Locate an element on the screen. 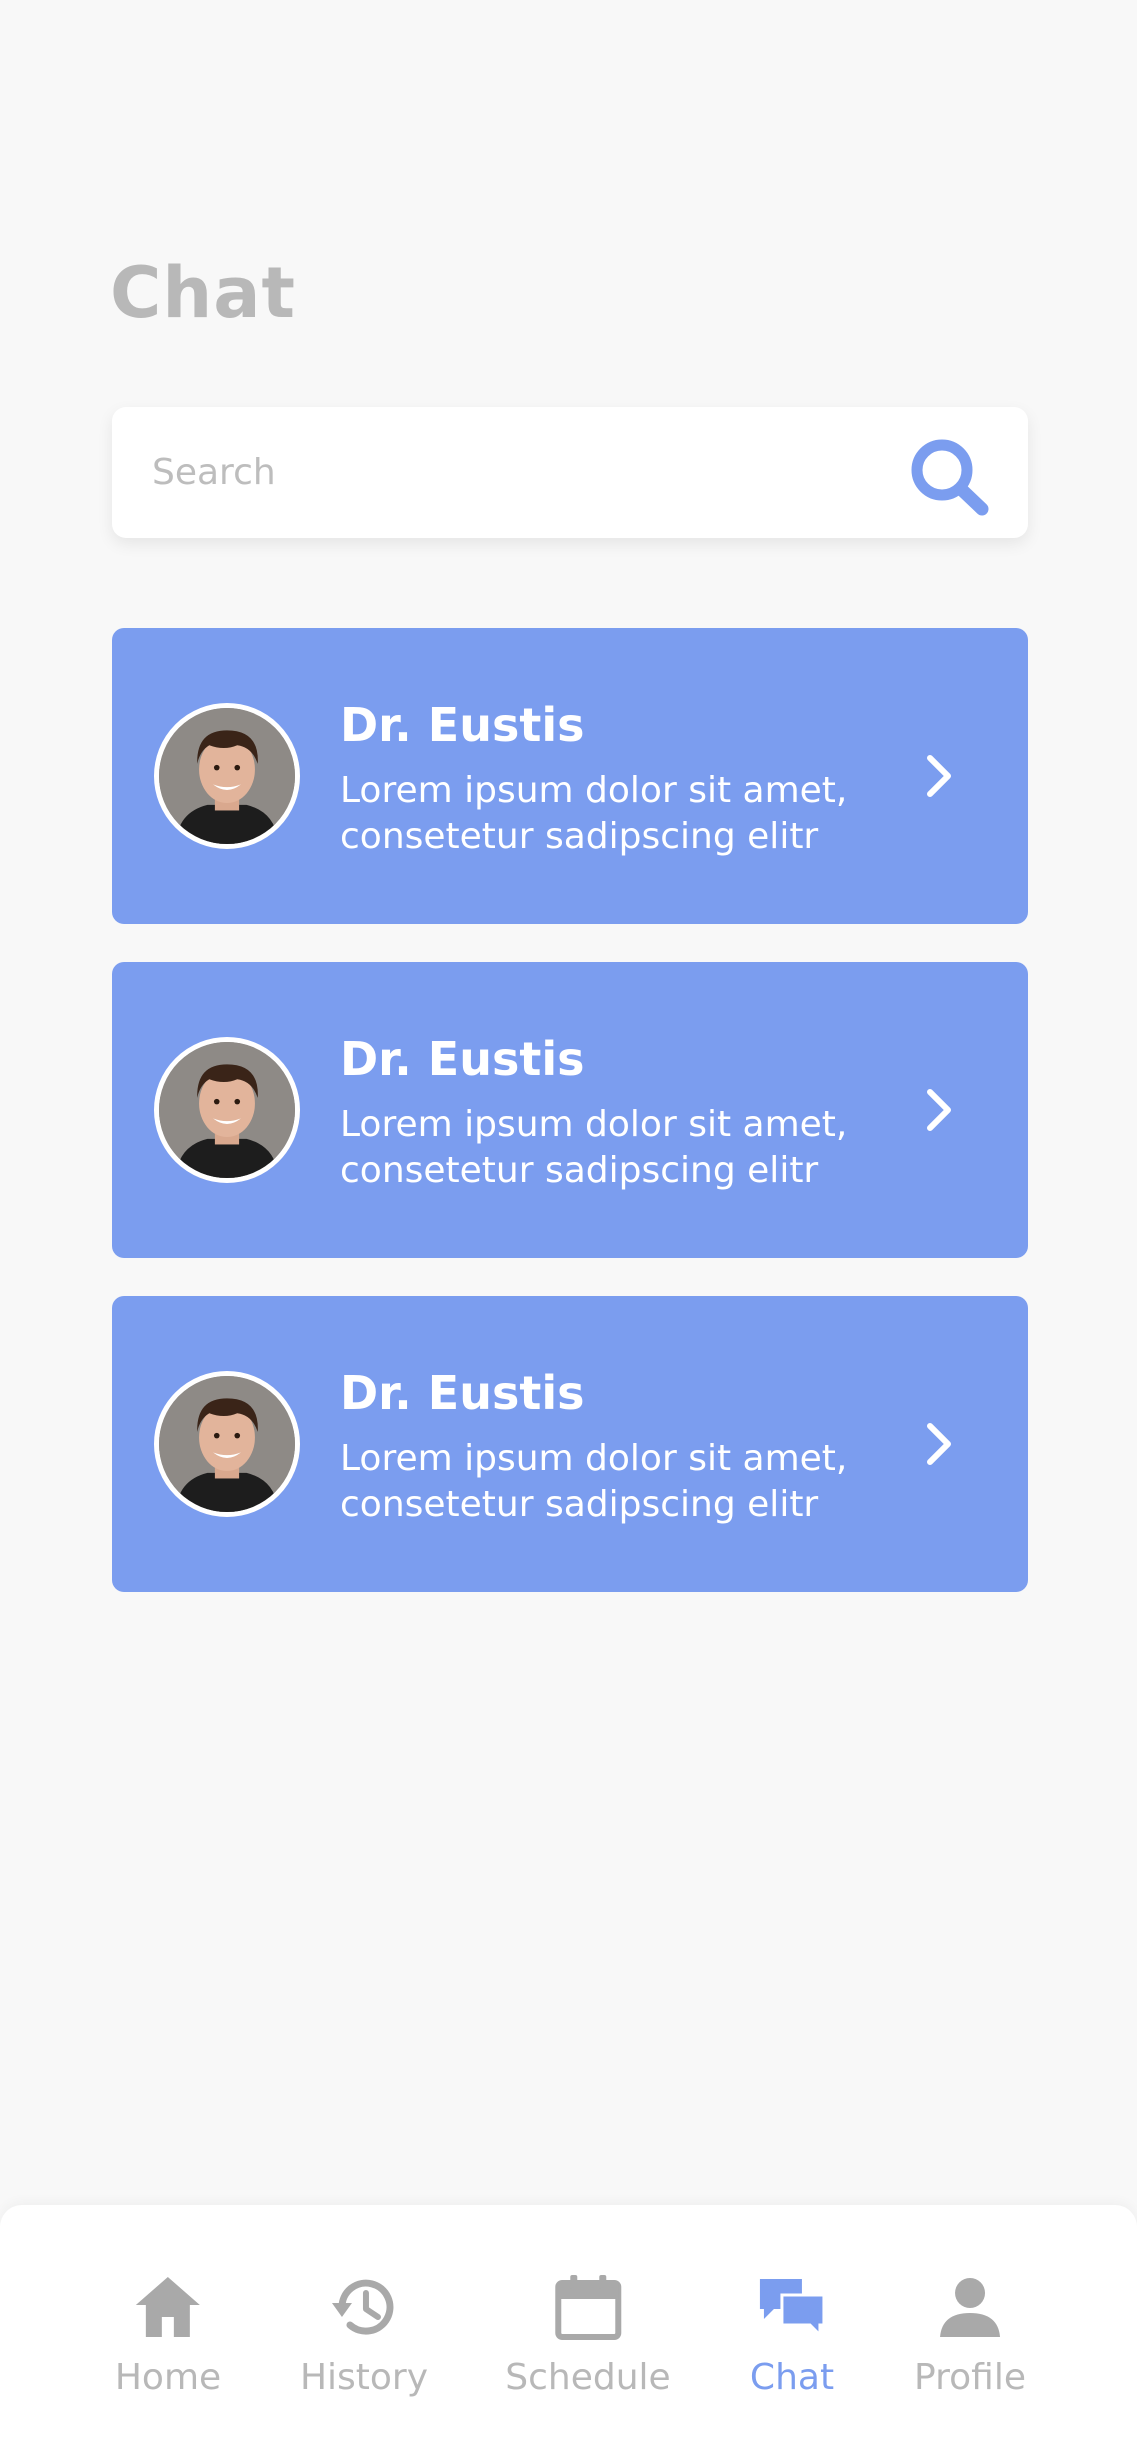 The width and height of the screenshot is (1137, 2463). nav-label: Schedule is located at coordinates (588, 2377).